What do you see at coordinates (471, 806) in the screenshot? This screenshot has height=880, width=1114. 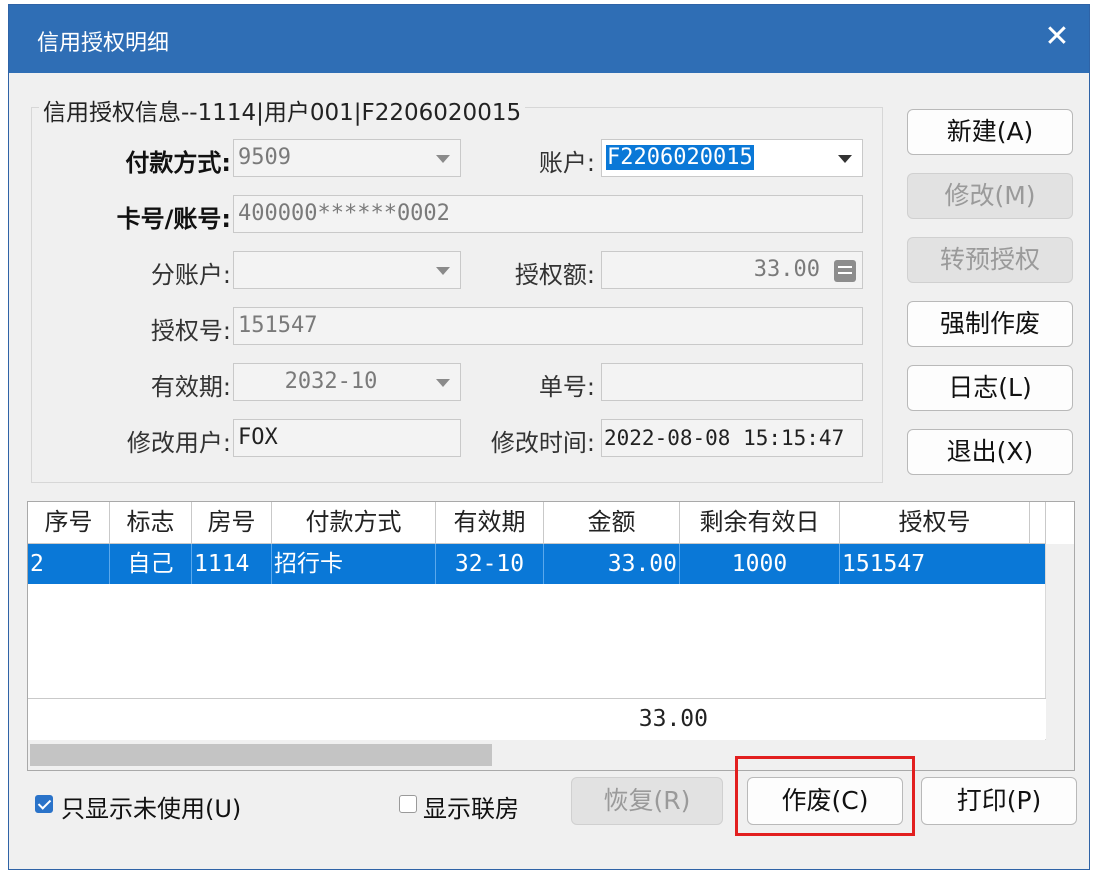 I see `show-linked-label: 显示联房` at bounding box center [471, 806].